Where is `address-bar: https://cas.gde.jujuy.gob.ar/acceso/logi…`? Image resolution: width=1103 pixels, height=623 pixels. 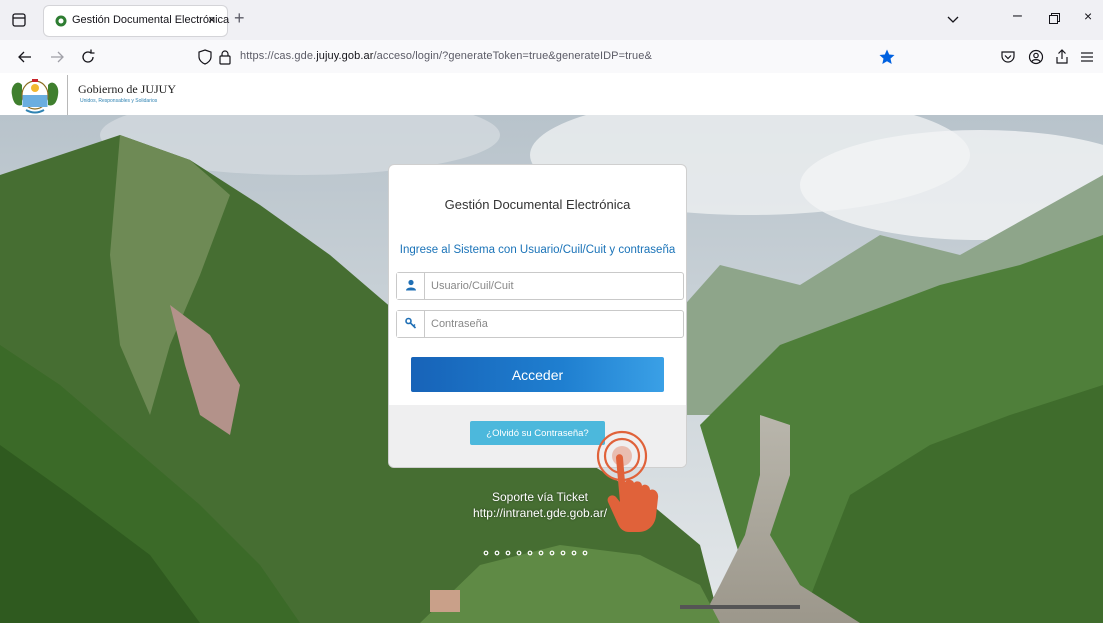 address-bar: https://cas.gde.jujuy.gob.ar/acceso/logi… is located at coordinates (446, 56).